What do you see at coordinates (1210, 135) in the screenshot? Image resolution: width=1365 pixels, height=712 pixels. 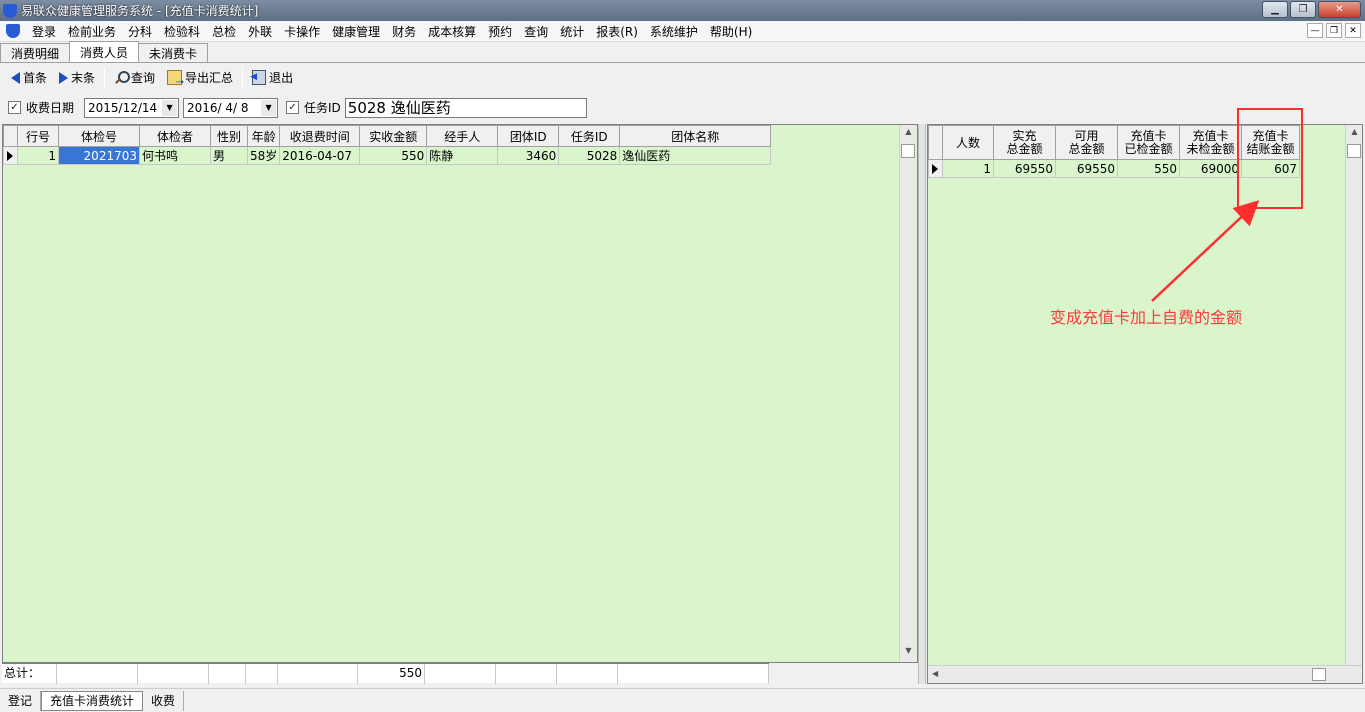 I see `header-line: 充值卡` at bounding box center [1210, 135].